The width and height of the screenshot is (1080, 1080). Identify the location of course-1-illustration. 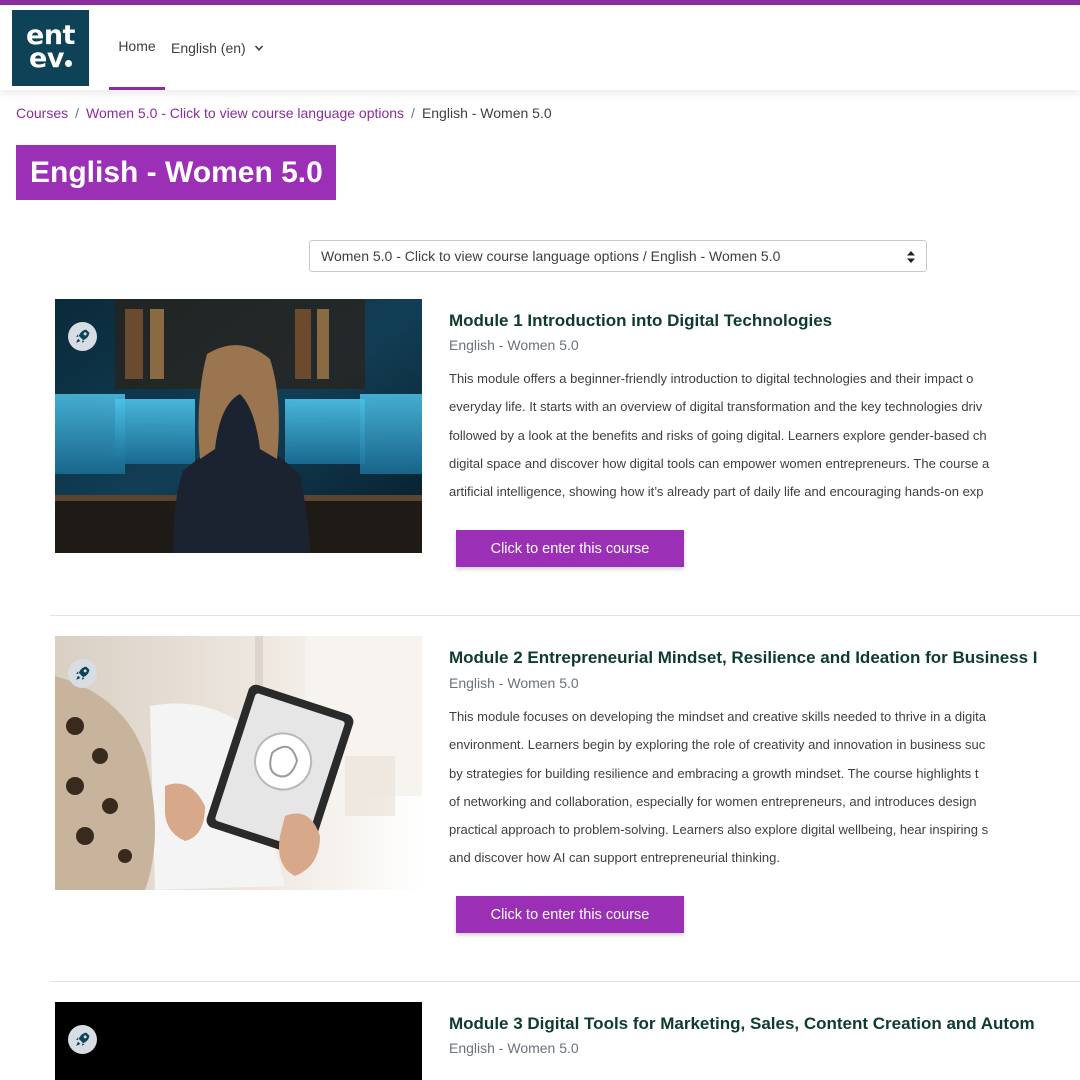
(238, 426).